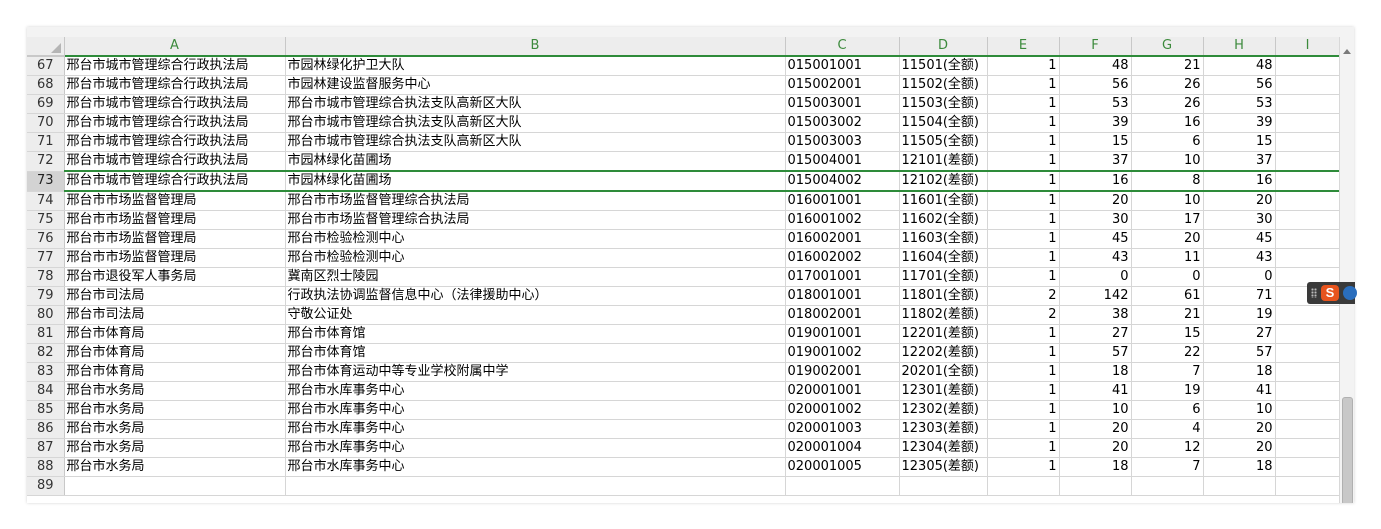  Describe the element at coordinates (1095, 220) in the screenshot. I see `cell-f: 30` at that location.